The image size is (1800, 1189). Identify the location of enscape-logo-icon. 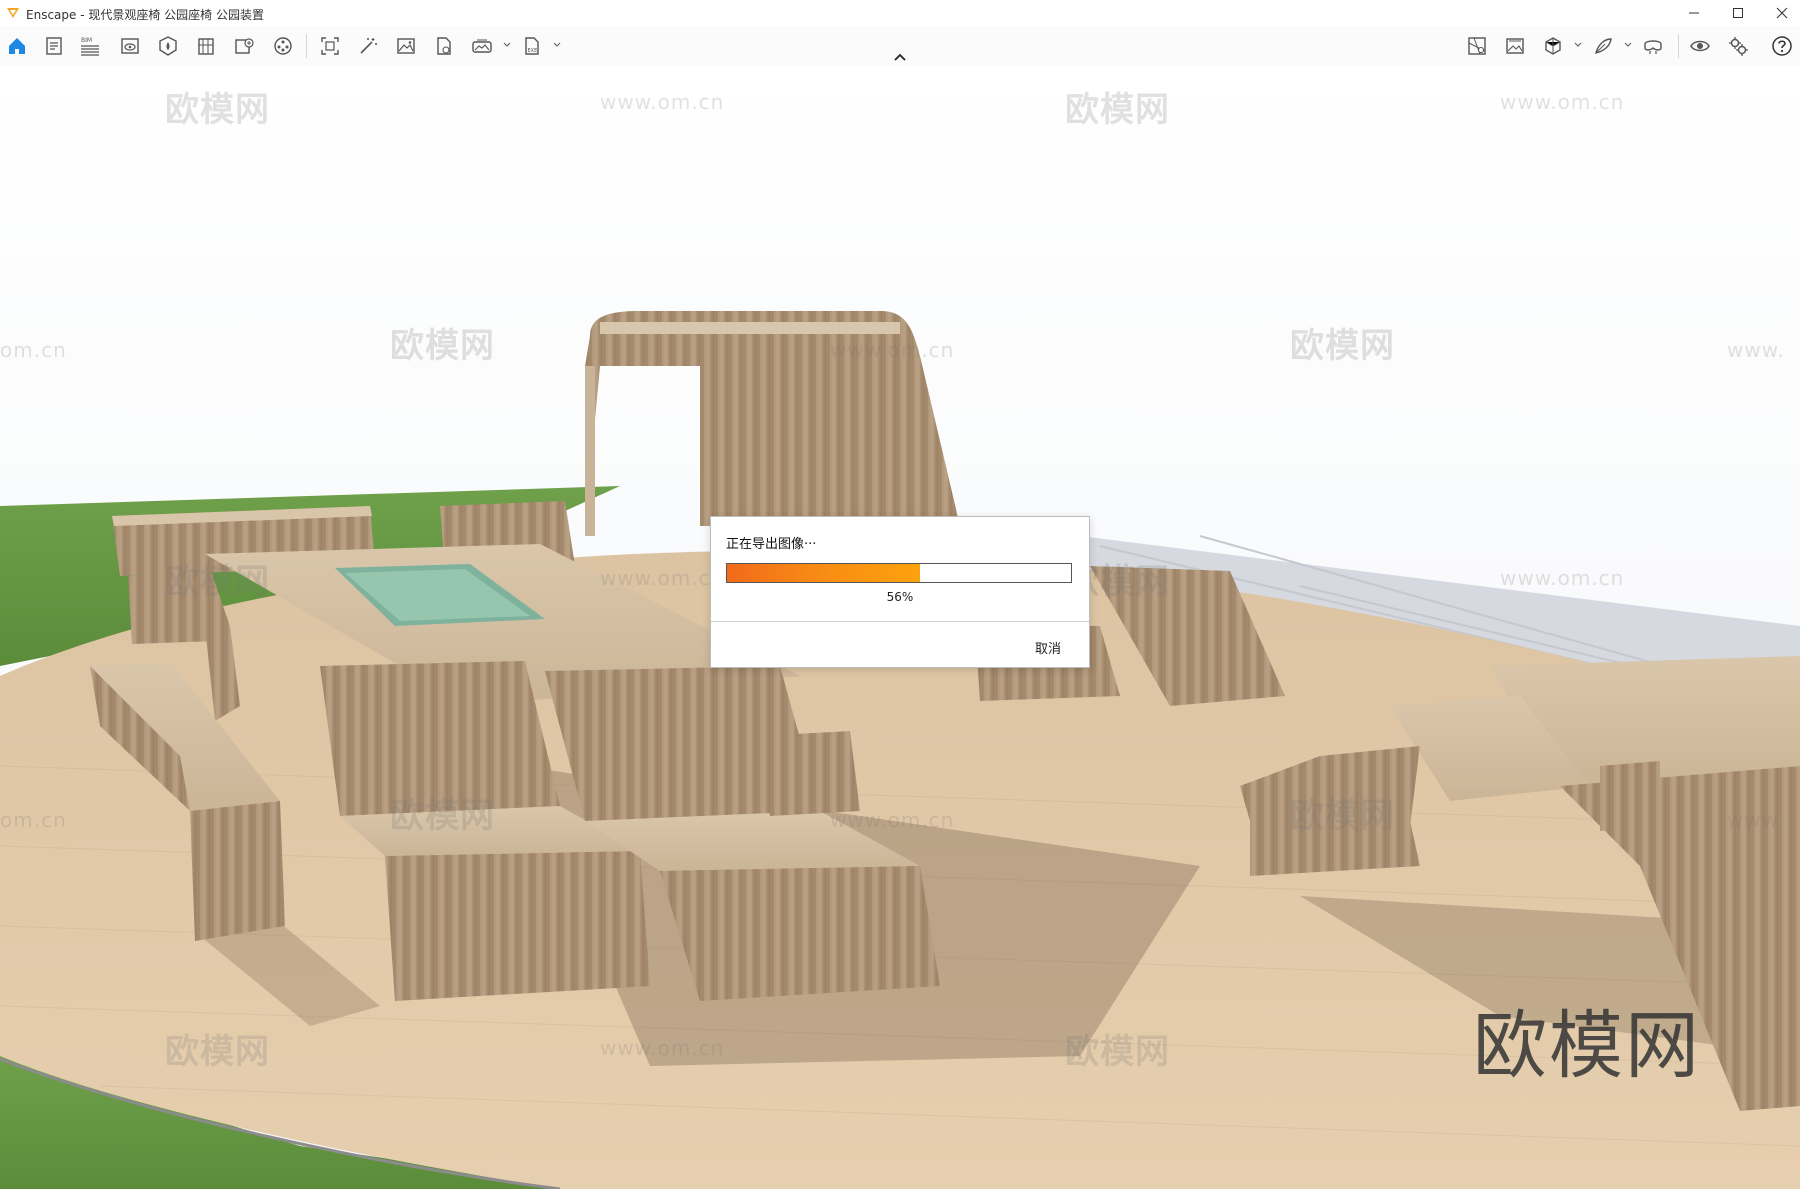
(13, 13).